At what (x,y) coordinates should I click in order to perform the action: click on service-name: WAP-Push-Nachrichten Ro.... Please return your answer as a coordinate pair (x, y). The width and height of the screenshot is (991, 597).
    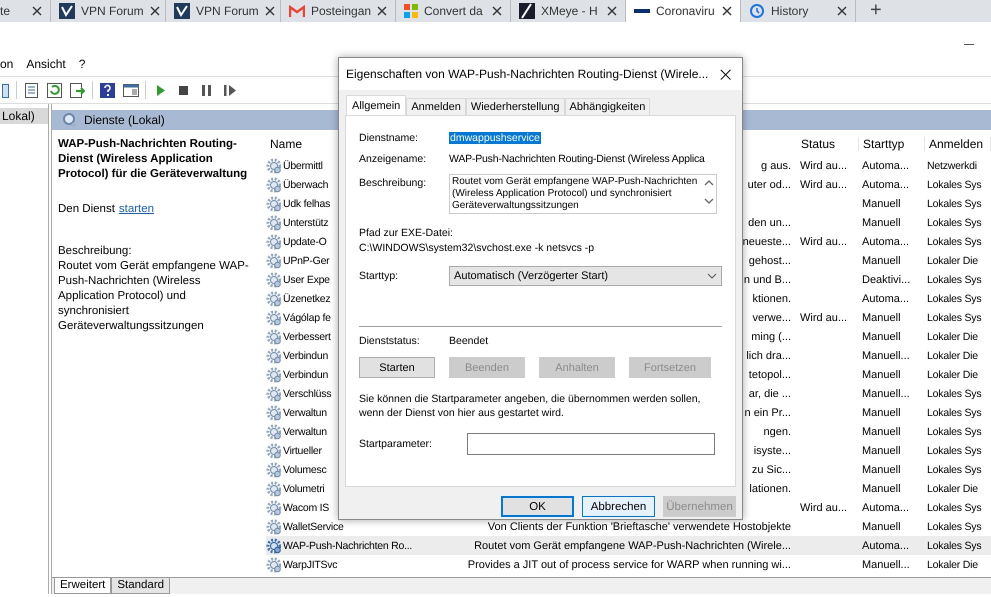
    Looking at the image, I should click on (347, 546).